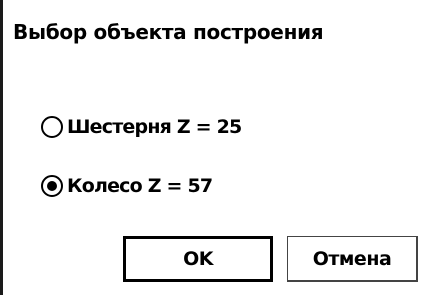 Image resolution: width=435 pixels, height=295 pixels. I want to click on radio-option-gear: Шестерня Z = 25, so click(141, 127).